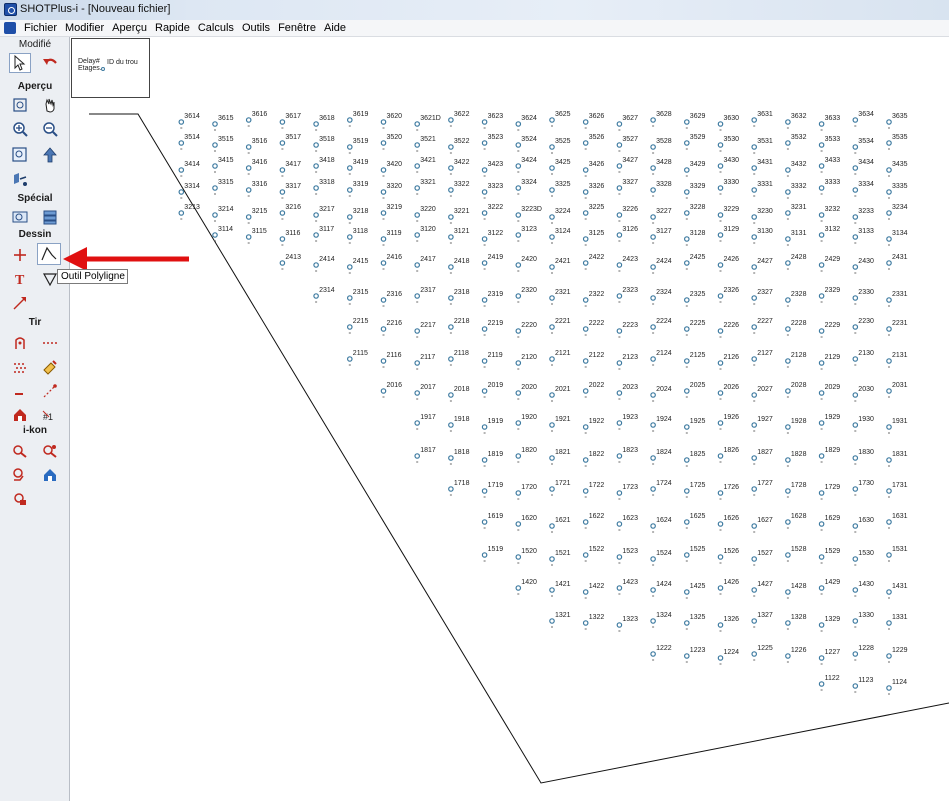  What do you see at coordinates (20, 415) in the screenshot?
I see `house-icon` at bounding box center [20, 415].